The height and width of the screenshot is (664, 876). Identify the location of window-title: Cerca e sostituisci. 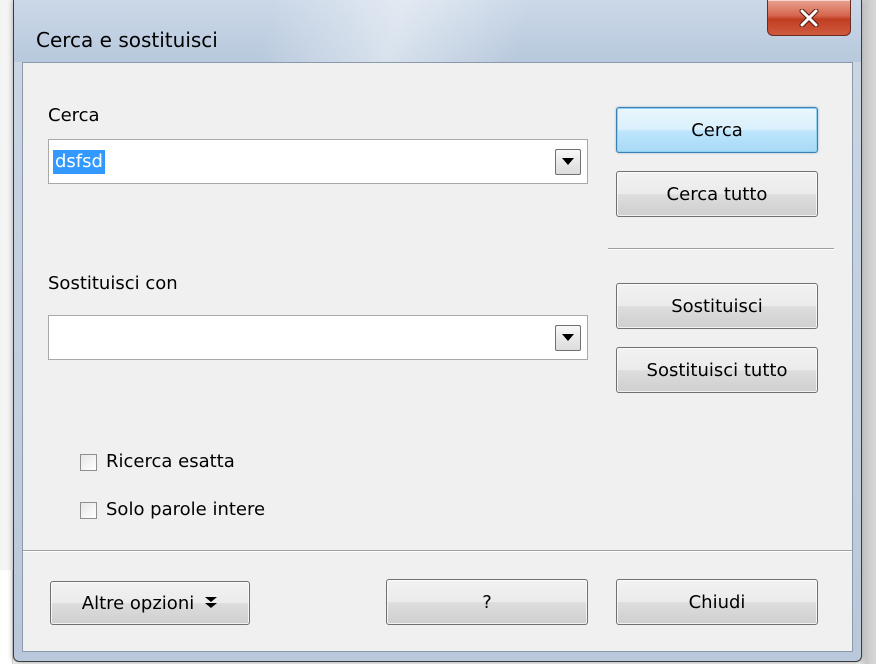
(127, 40).